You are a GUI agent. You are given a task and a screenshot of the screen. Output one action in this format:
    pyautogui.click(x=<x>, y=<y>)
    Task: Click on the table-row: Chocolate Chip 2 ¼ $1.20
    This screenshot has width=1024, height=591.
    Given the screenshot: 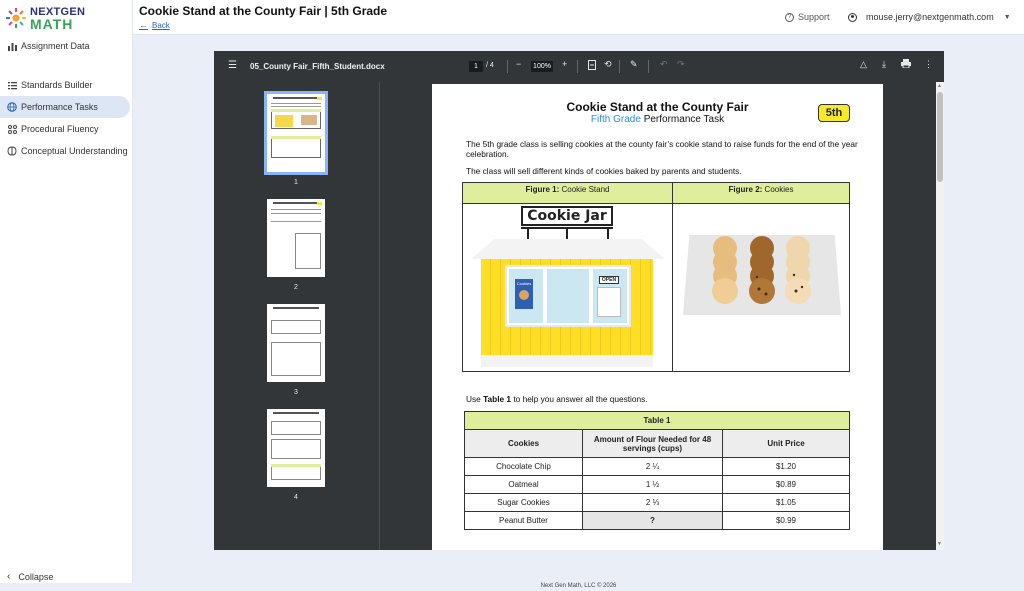 What is the action you would take?
    pyautogui.click(x=657, y=466)
    